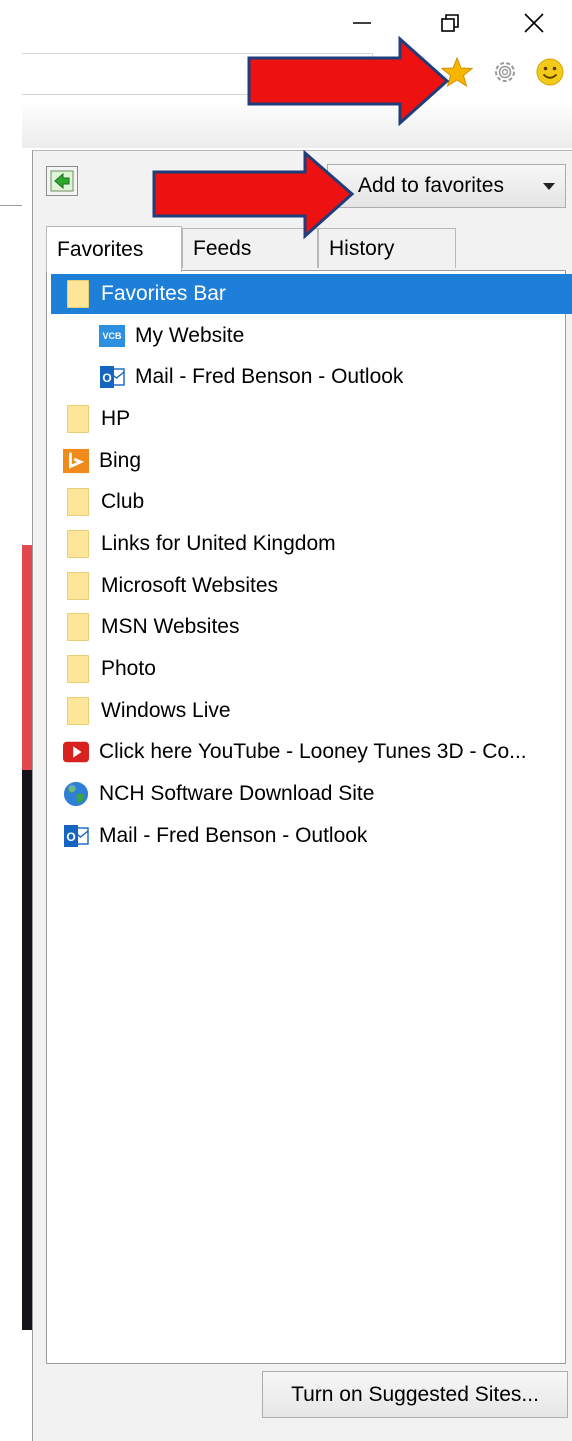 Image resolution: width=572 pixels, height=1441 pixels. What do you see at coordinates (27, 1050) in the screenshot?
I see `webpage-dark-block` at bounding box center [27, 1050].